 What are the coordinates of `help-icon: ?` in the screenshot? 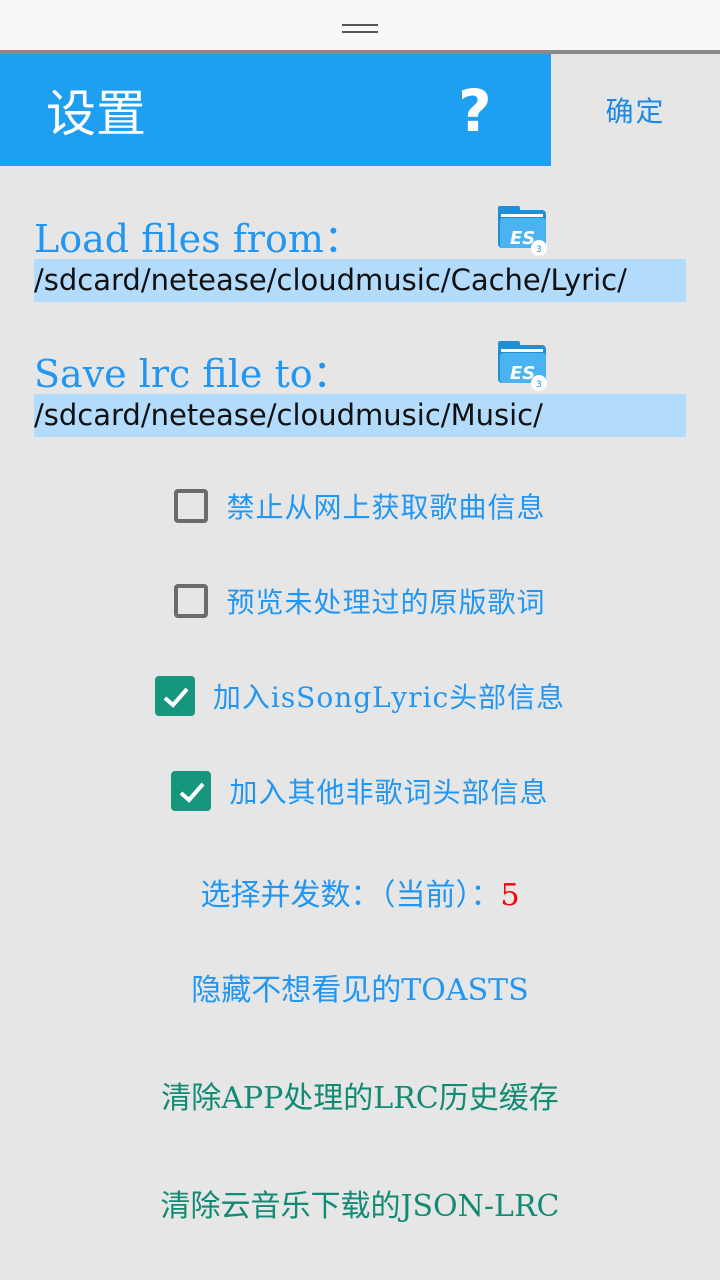 It's located at (475, 111).